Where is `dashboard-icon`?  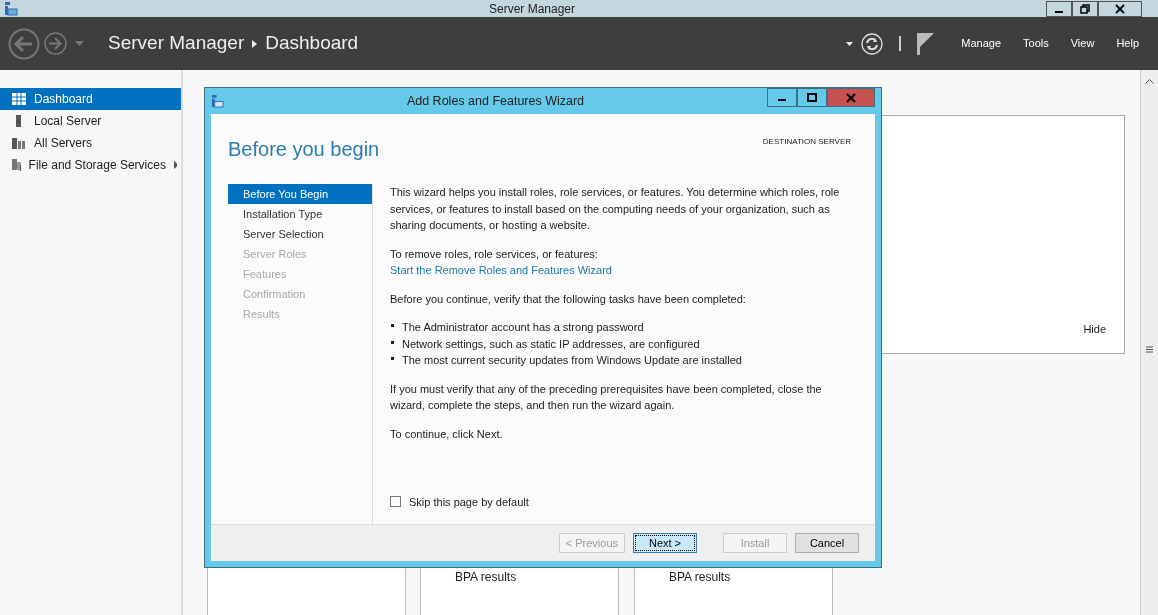 dashboard-icon is located at coordinates (19, 99).